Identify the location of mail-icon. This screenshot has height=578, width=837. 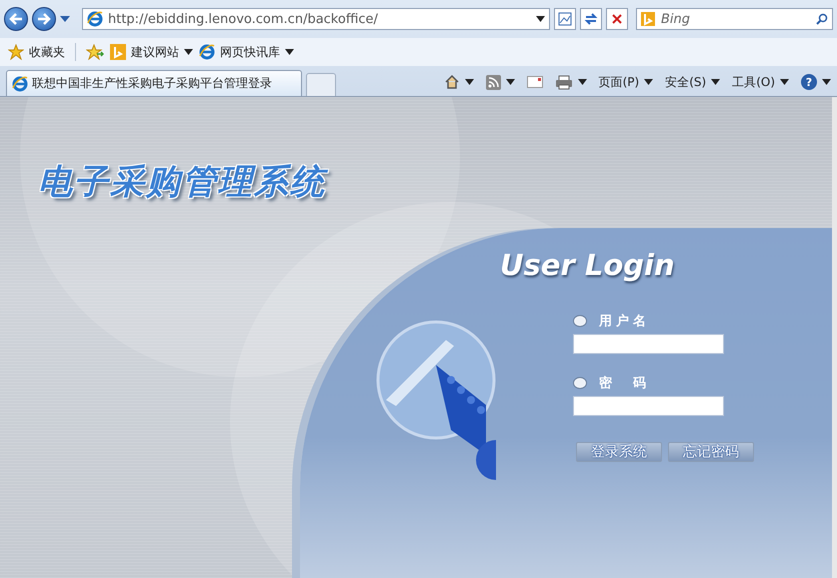
(534, 82).